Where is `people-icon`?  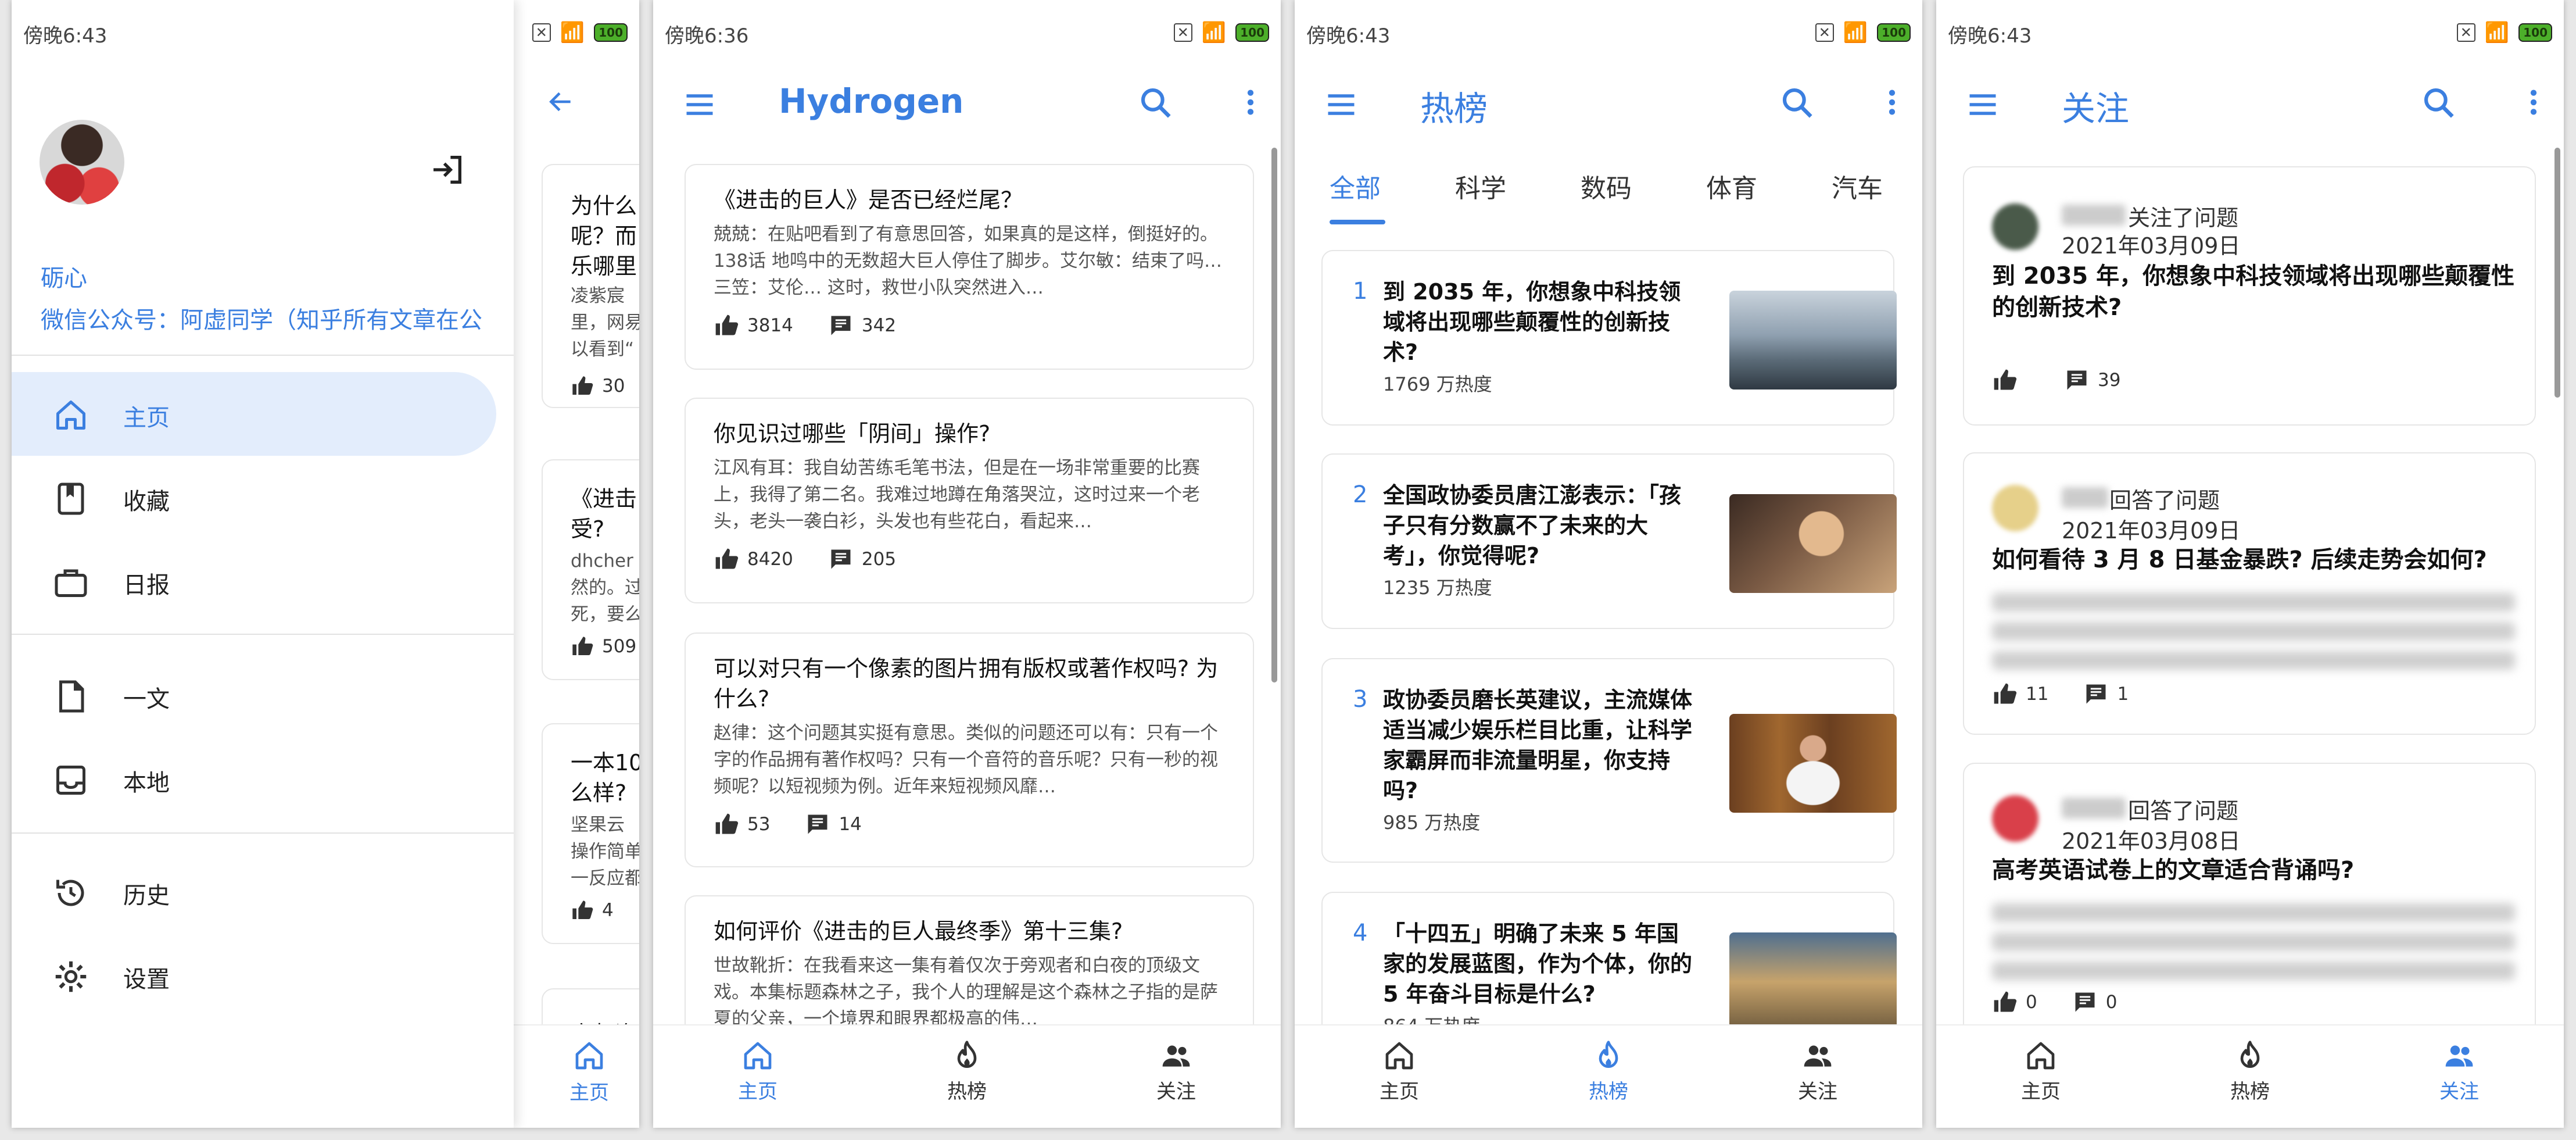 people-icon is located at coordinates (1176, 1055).